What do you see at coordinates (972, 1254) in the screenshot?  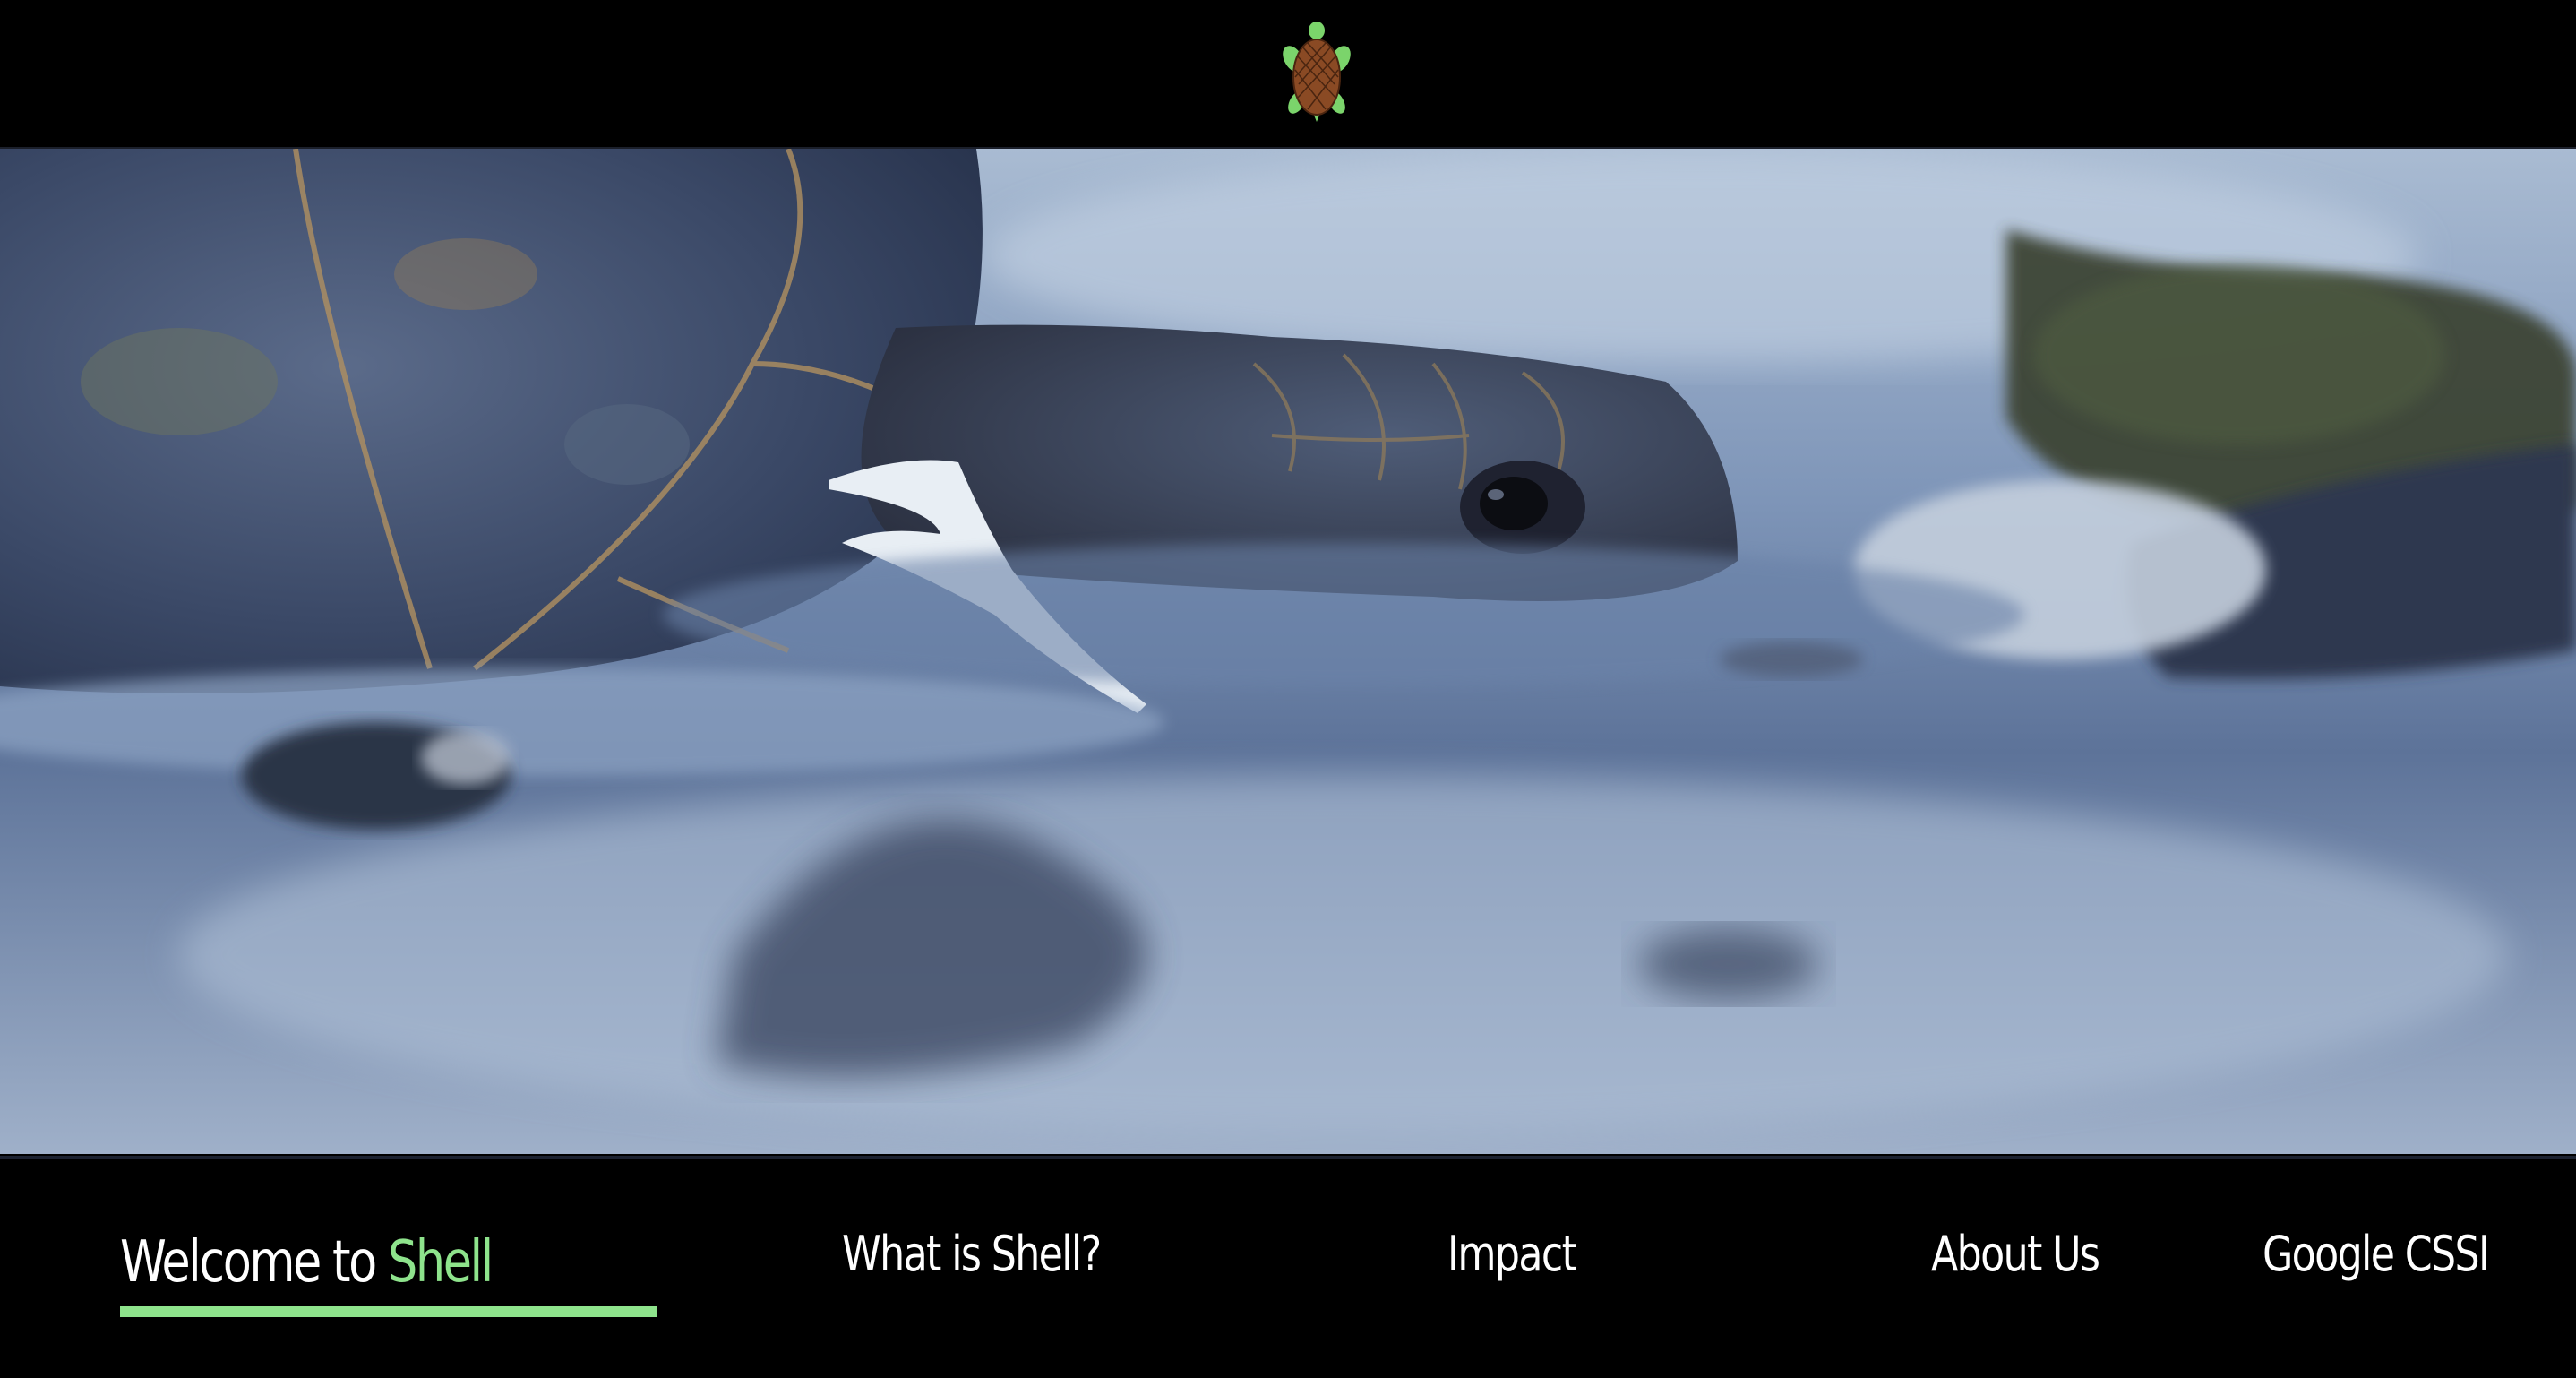 I see `nav-what-is-shell: What is Shell?` at bounding box center [972, 1254].